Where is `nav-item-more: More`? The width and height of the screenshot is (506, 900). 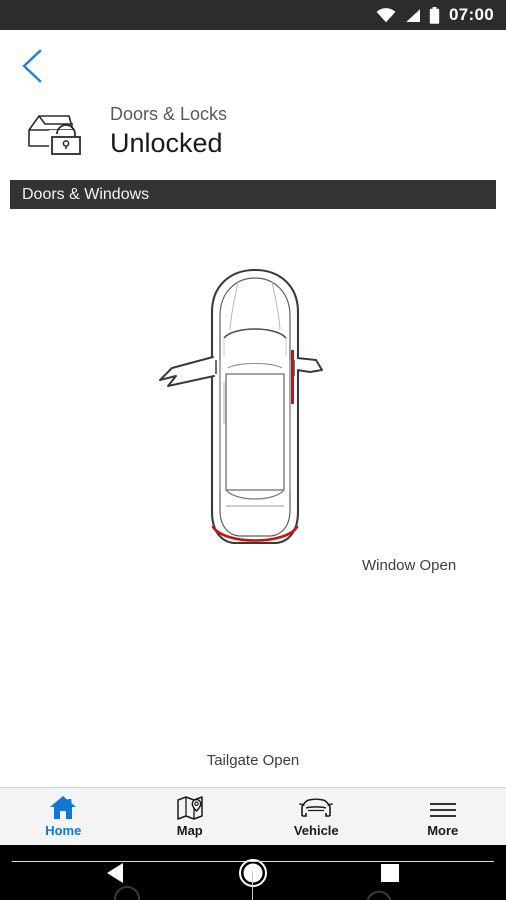
nav-item-more: More is located at coordinates (443, 816).